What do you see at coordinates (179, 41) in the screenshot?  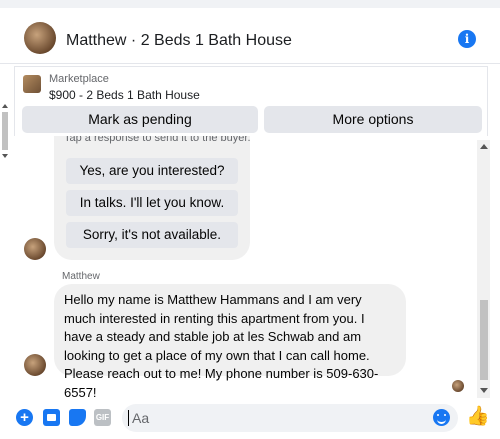 I see `conversation-title: Matthew · 2 Beds 1 Bath House` at bounding box center [179, 41].